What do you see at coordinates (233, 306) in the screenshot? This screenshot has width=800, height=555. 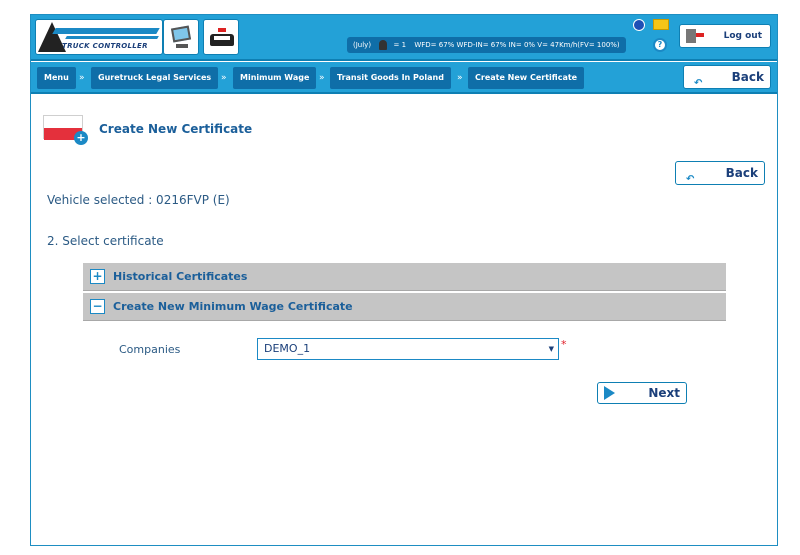 I see `panel-label: Create New Minimum Wage Certificate` at bounding box center [233, 306].